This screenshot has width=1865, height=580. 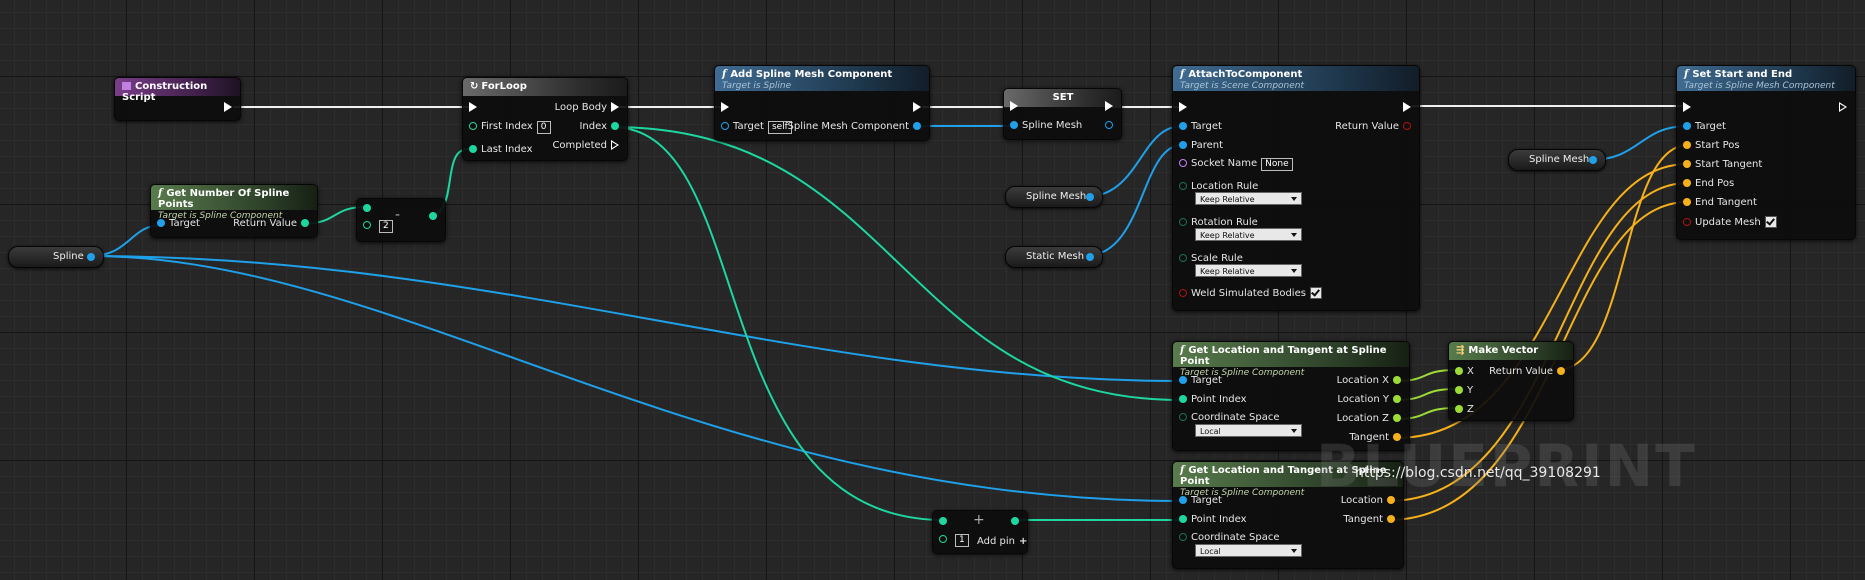 What do you see at coordinates (1718, 202) in the screenshot?
I see `end-tangent-pin: End Tangent` at bounding box center [1718, 202].